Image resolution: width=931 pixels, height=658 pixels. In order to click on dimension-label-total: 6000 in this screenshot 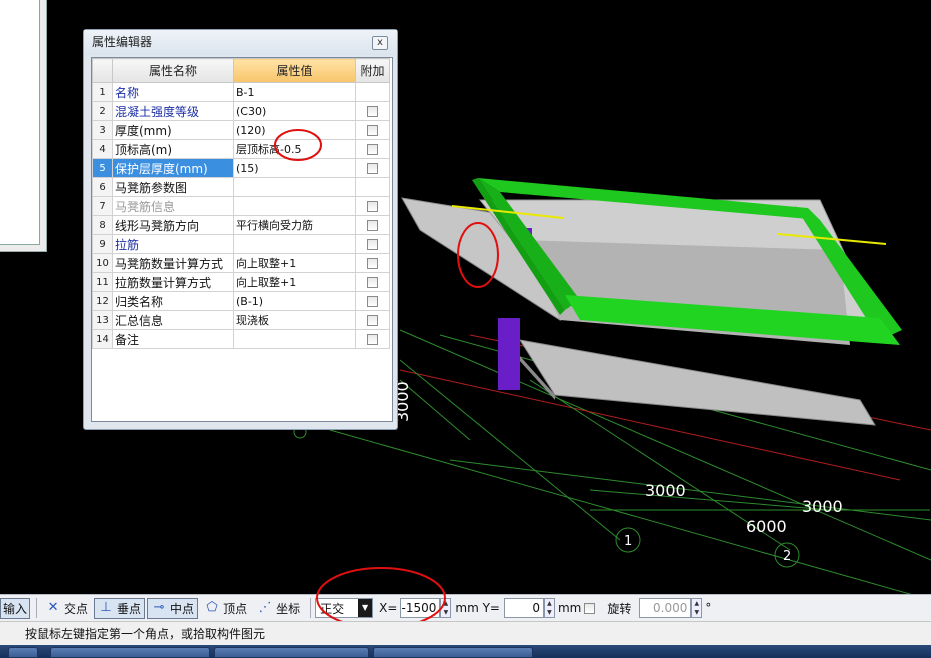, I will do `click(766, 526)`.